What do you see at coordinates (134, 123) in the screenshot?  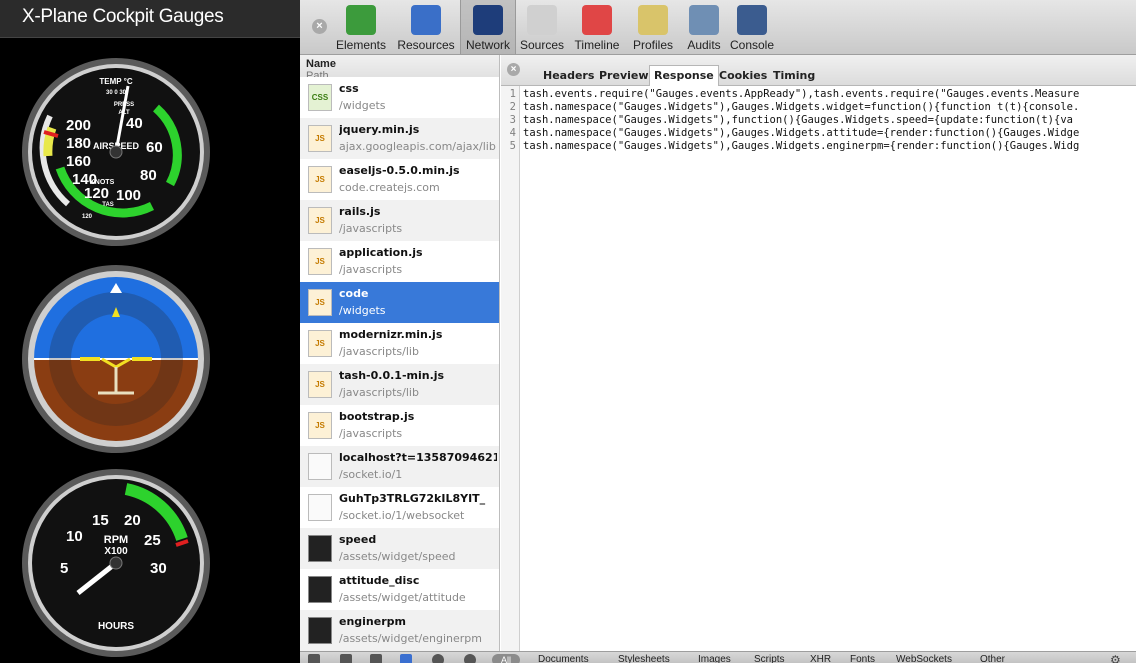 I see `tick-40: 40` at bounding box center [134, 123].